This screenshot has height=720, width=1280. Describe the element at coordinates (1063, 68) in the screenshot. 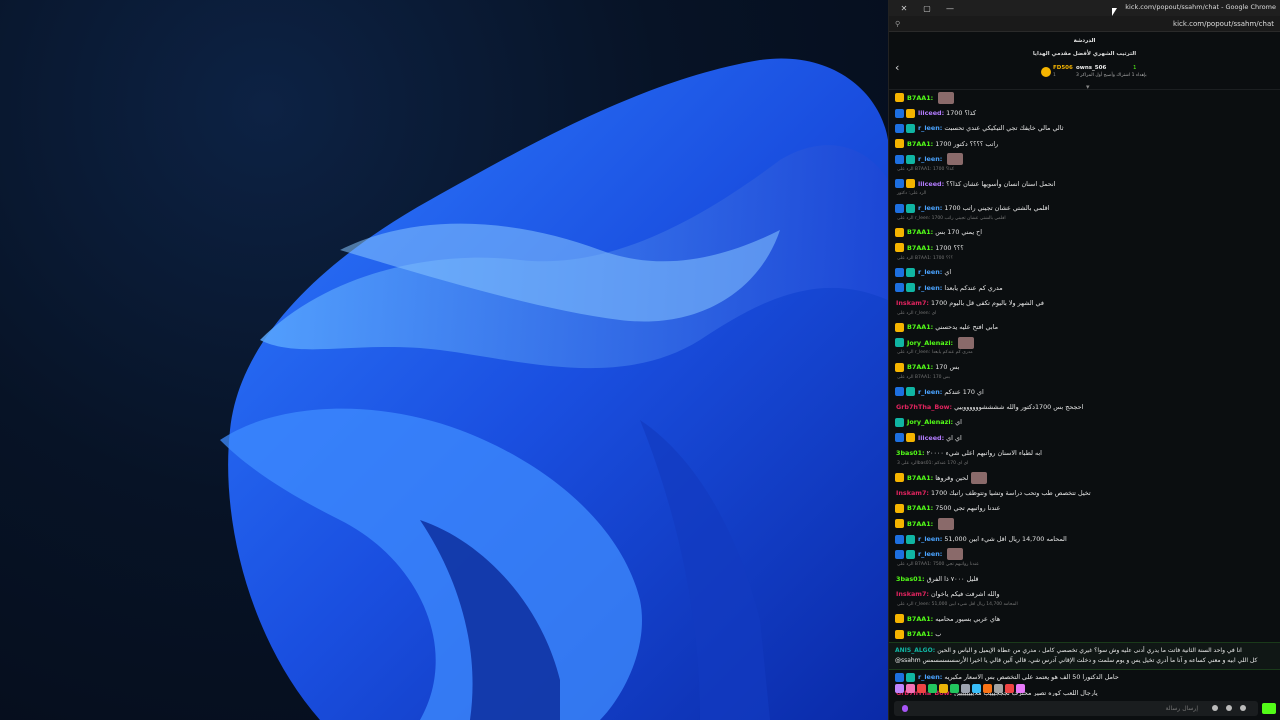

I see `gifter-1-name: FD506` at that location.